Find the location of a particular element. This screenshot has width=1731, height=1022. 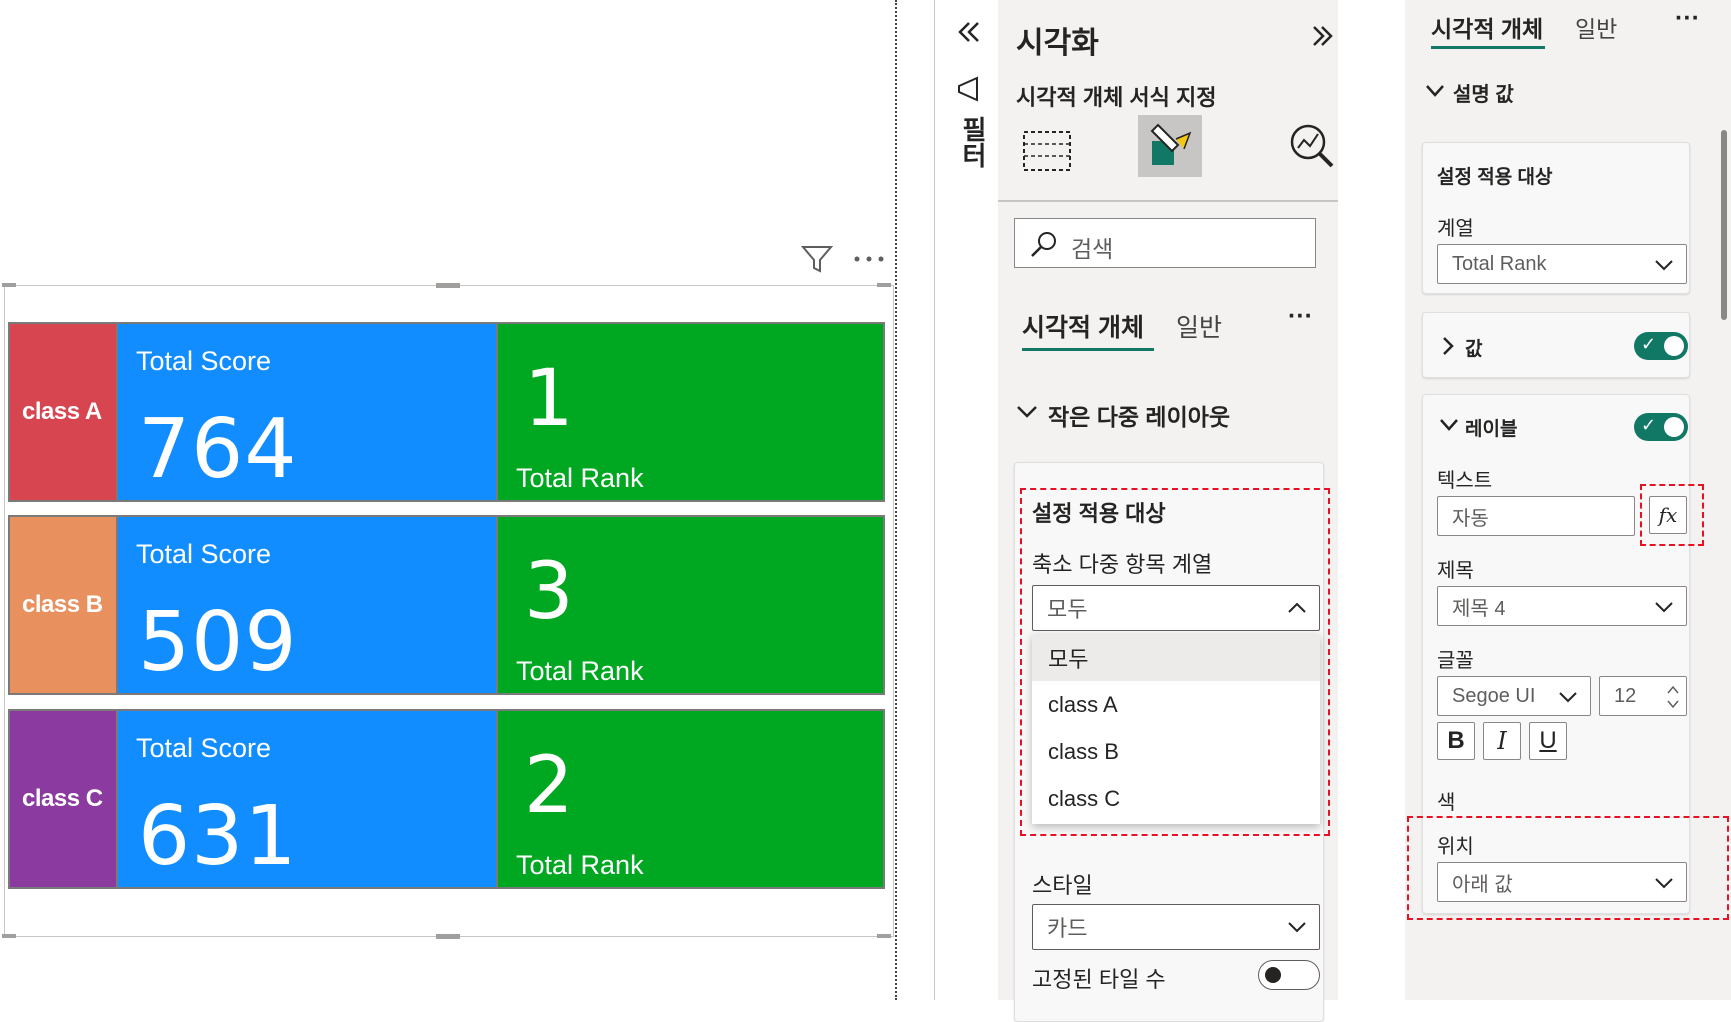

tile-row-class-b: class B Total Score 509 3 Total Rank is located at coordinates (446, 605).